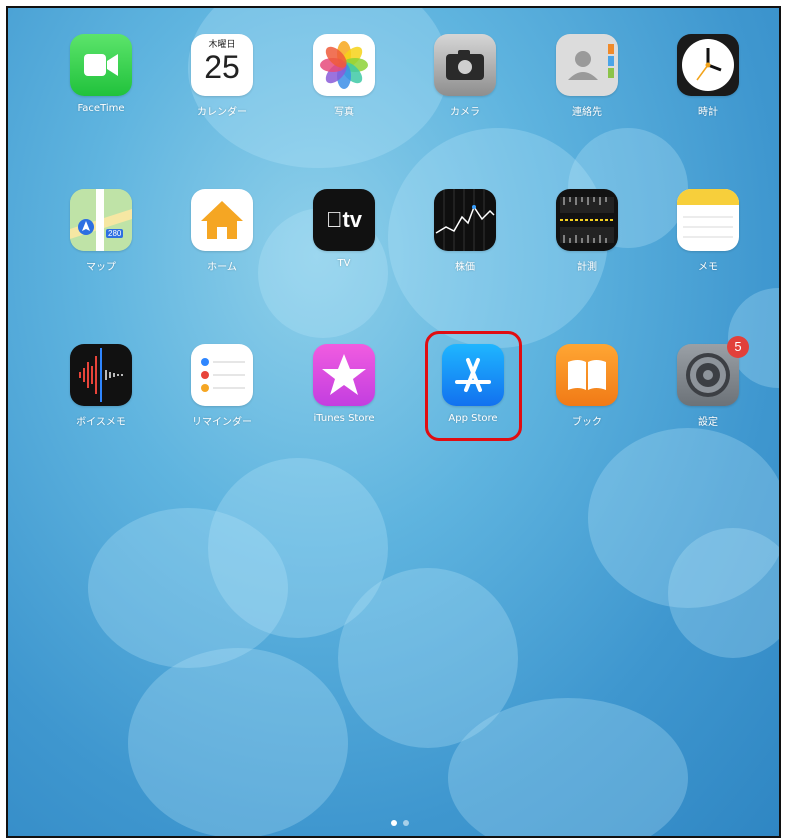 The height and width of the screenshot is (838, 787). Describe the element at coordinates (587, 267) in the screenshot. I see `app-label: 計測` at that location.